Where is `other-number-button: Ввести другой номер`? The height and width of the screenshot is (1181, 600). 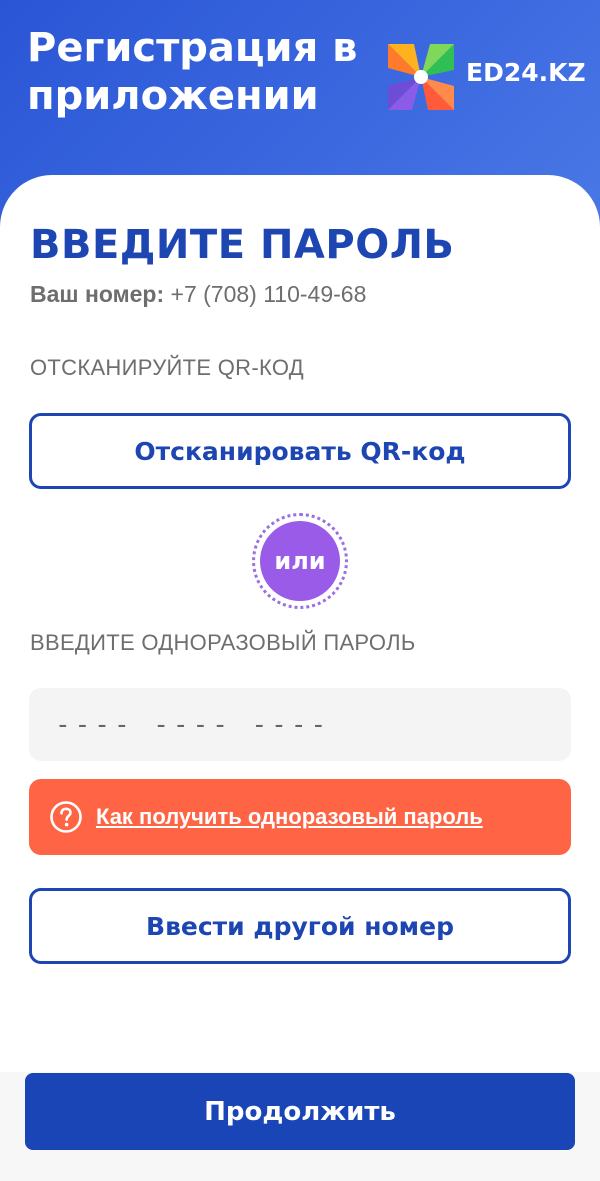 other-number-button: Ввести другой номер is located at coordinates (300, 926).